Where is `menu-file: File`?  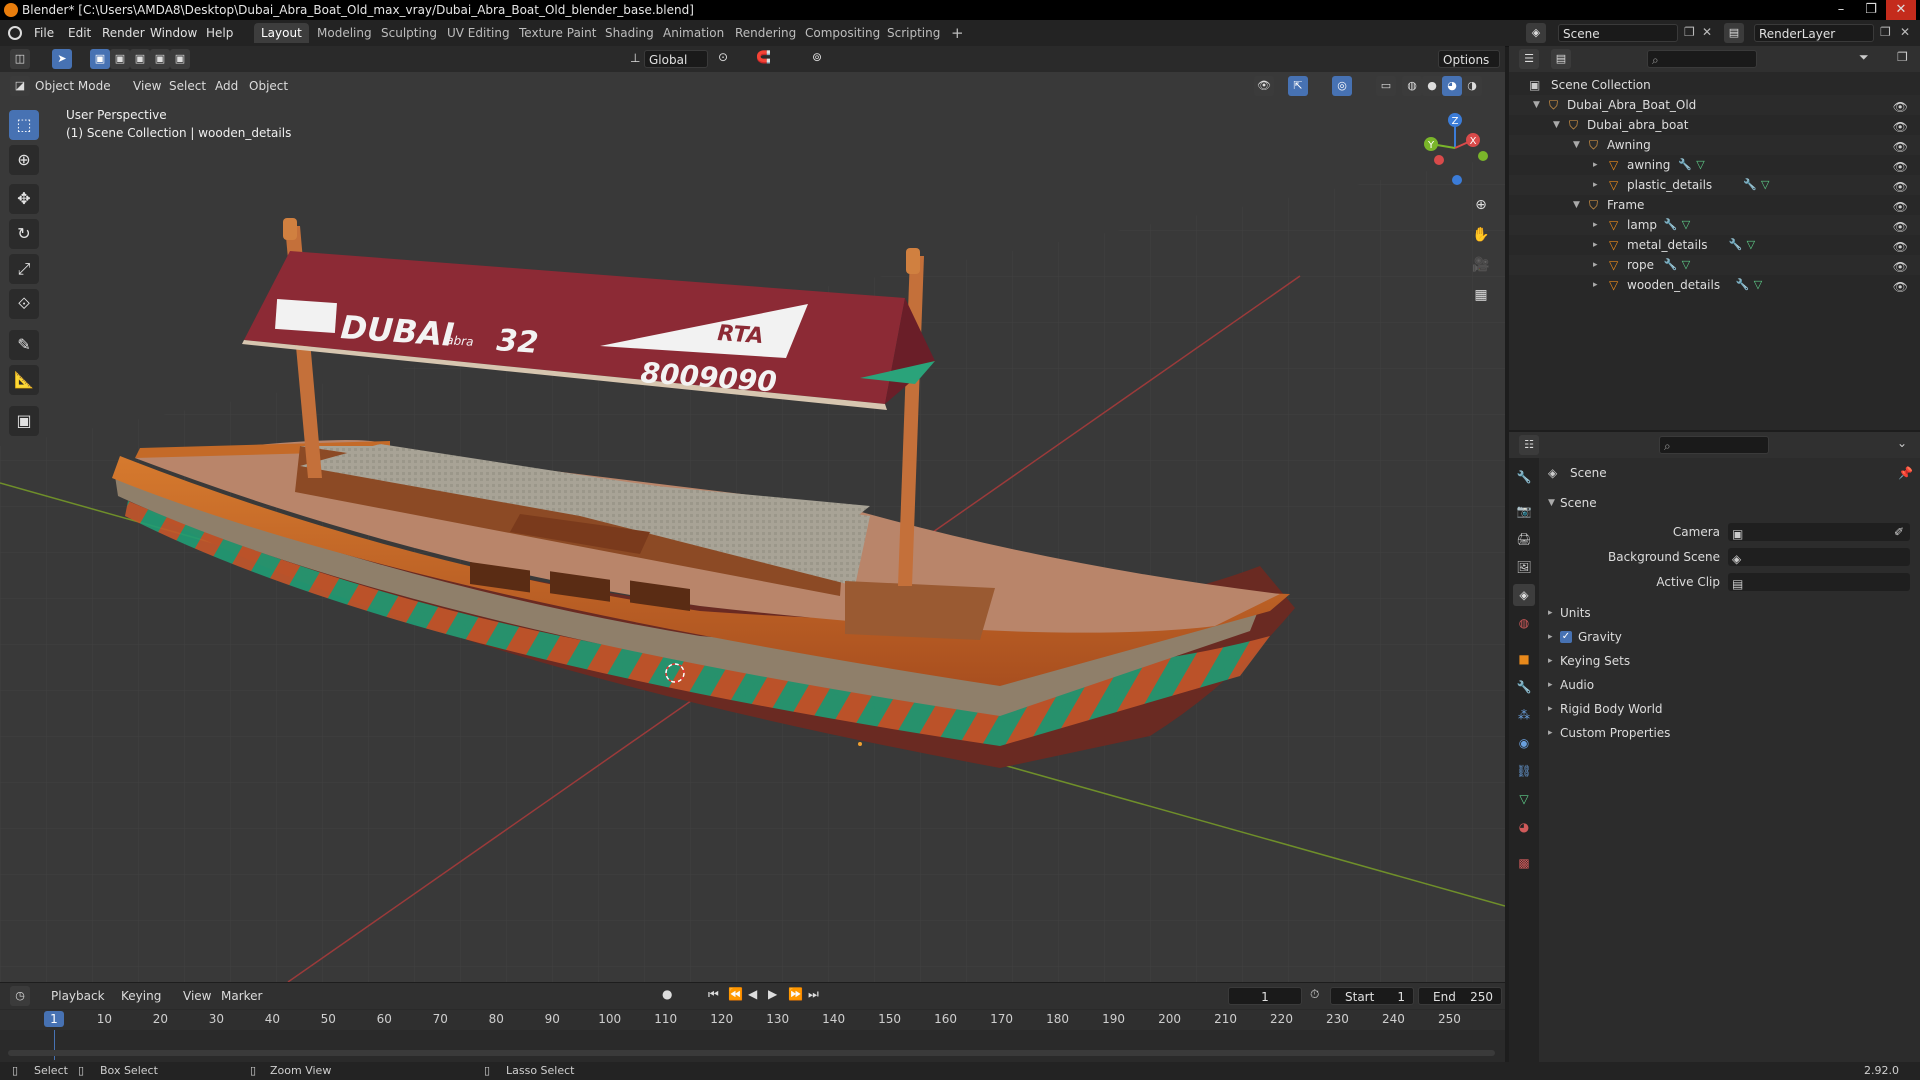
menu-file: File is located at coordinates (44, 33).